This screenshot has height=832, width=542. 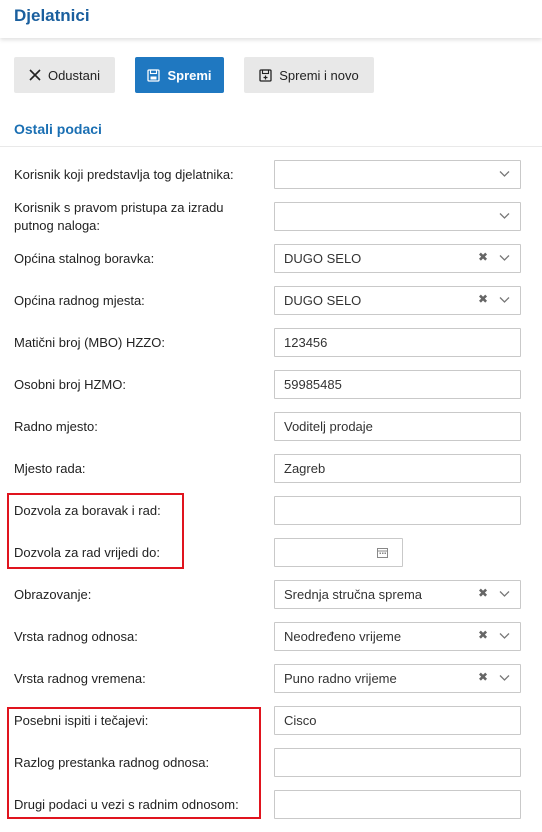 What do you see at coordinates (58, 129) in the screenshot?
I see `section-title: Ostali podaci` at bounding box center [58, 129].